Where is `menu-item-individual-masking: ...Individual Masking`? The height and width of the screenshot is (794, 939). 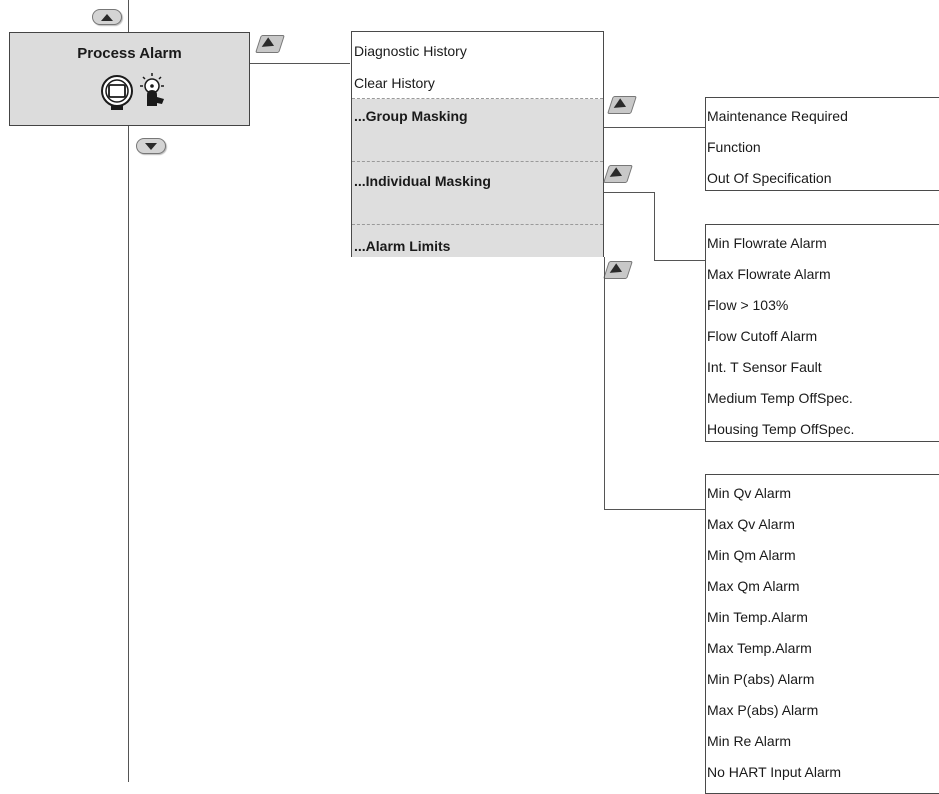 menu-item-individual-masking: ...Individual Masking is located at coordinates (421, 181).